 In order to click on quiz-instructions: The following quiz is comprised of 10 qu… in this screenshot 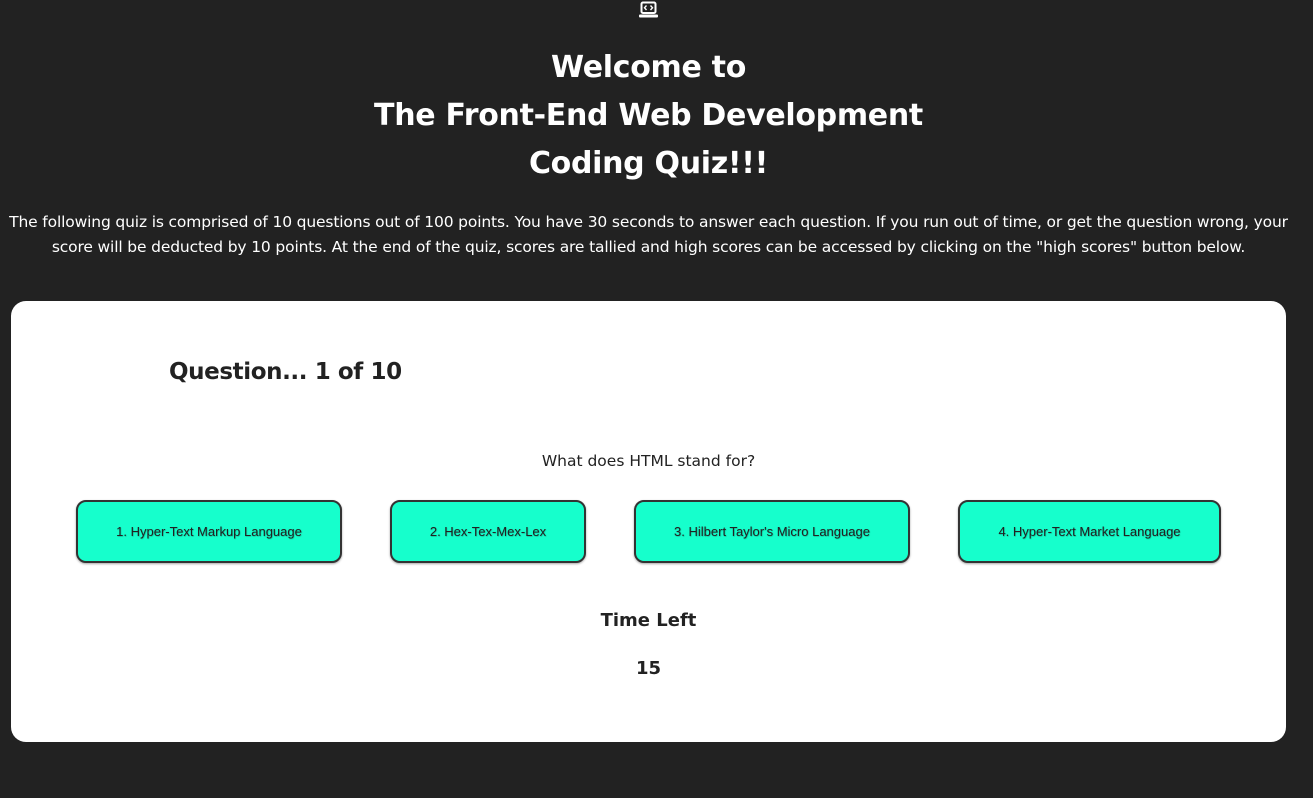, I will do `click(648, 234)`.